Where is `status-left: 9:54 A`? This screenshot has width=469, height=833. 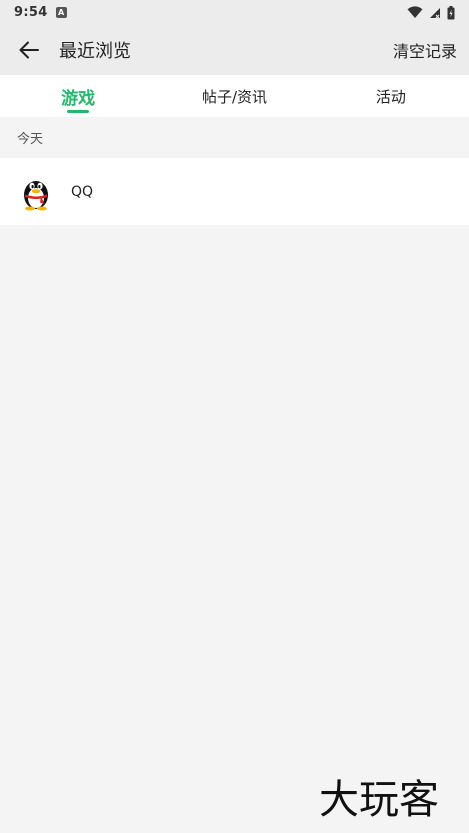
status-left: 9:54 A is located at coordinates (40, 12).